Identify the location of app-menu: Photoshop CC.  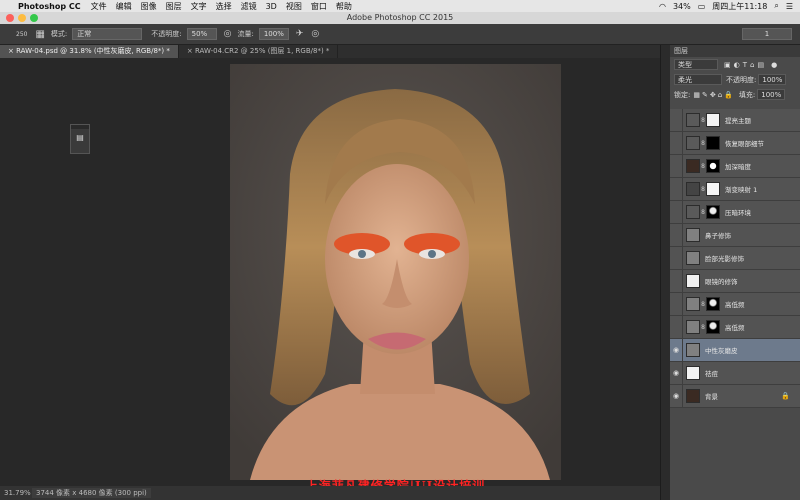
(49, 6).